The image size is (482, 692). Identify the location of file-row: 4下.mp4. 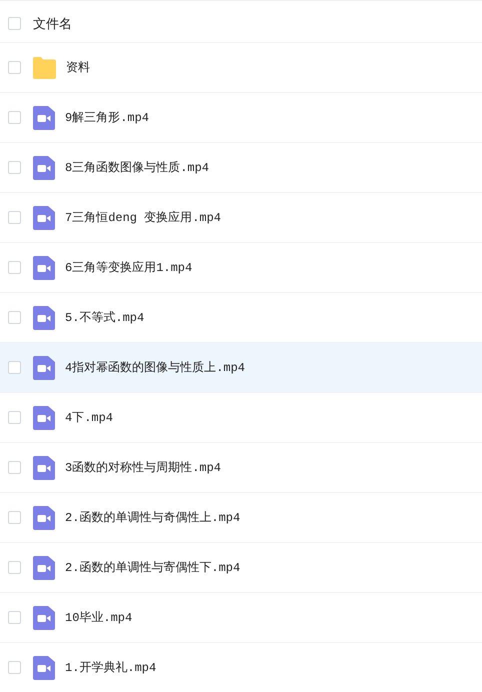
(241, 418).